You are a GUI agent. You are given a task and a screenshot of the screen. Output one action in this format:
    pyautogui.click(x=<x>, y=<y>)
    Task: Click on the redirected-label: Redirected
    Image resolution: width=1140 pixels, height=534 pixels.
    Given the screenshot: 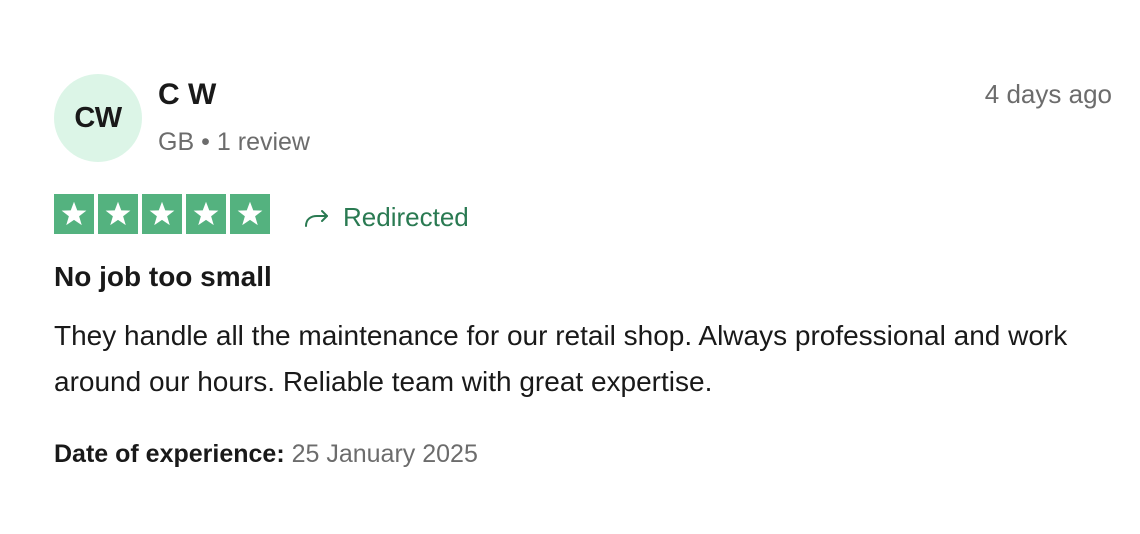 What is the action you would take?
    pyautogui.click(x=386, y=217)
    